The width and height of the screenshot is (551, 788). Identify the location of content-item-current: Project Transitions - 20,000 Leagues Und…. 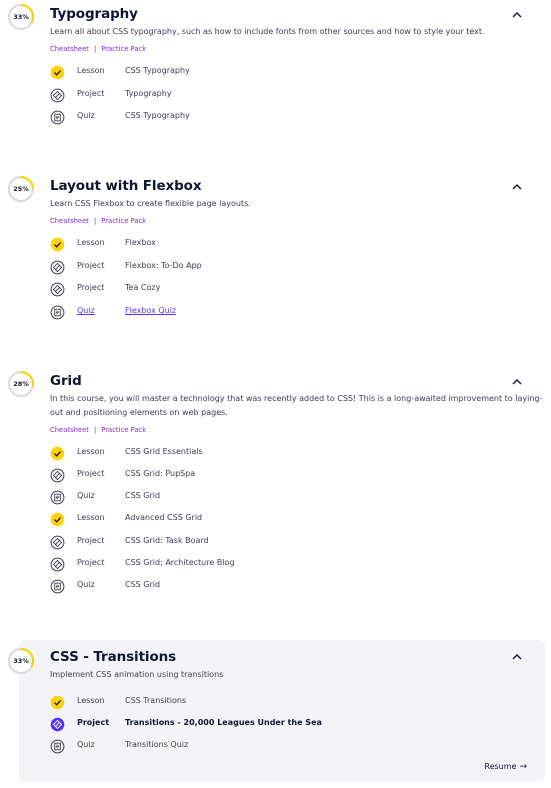
(280, 725).